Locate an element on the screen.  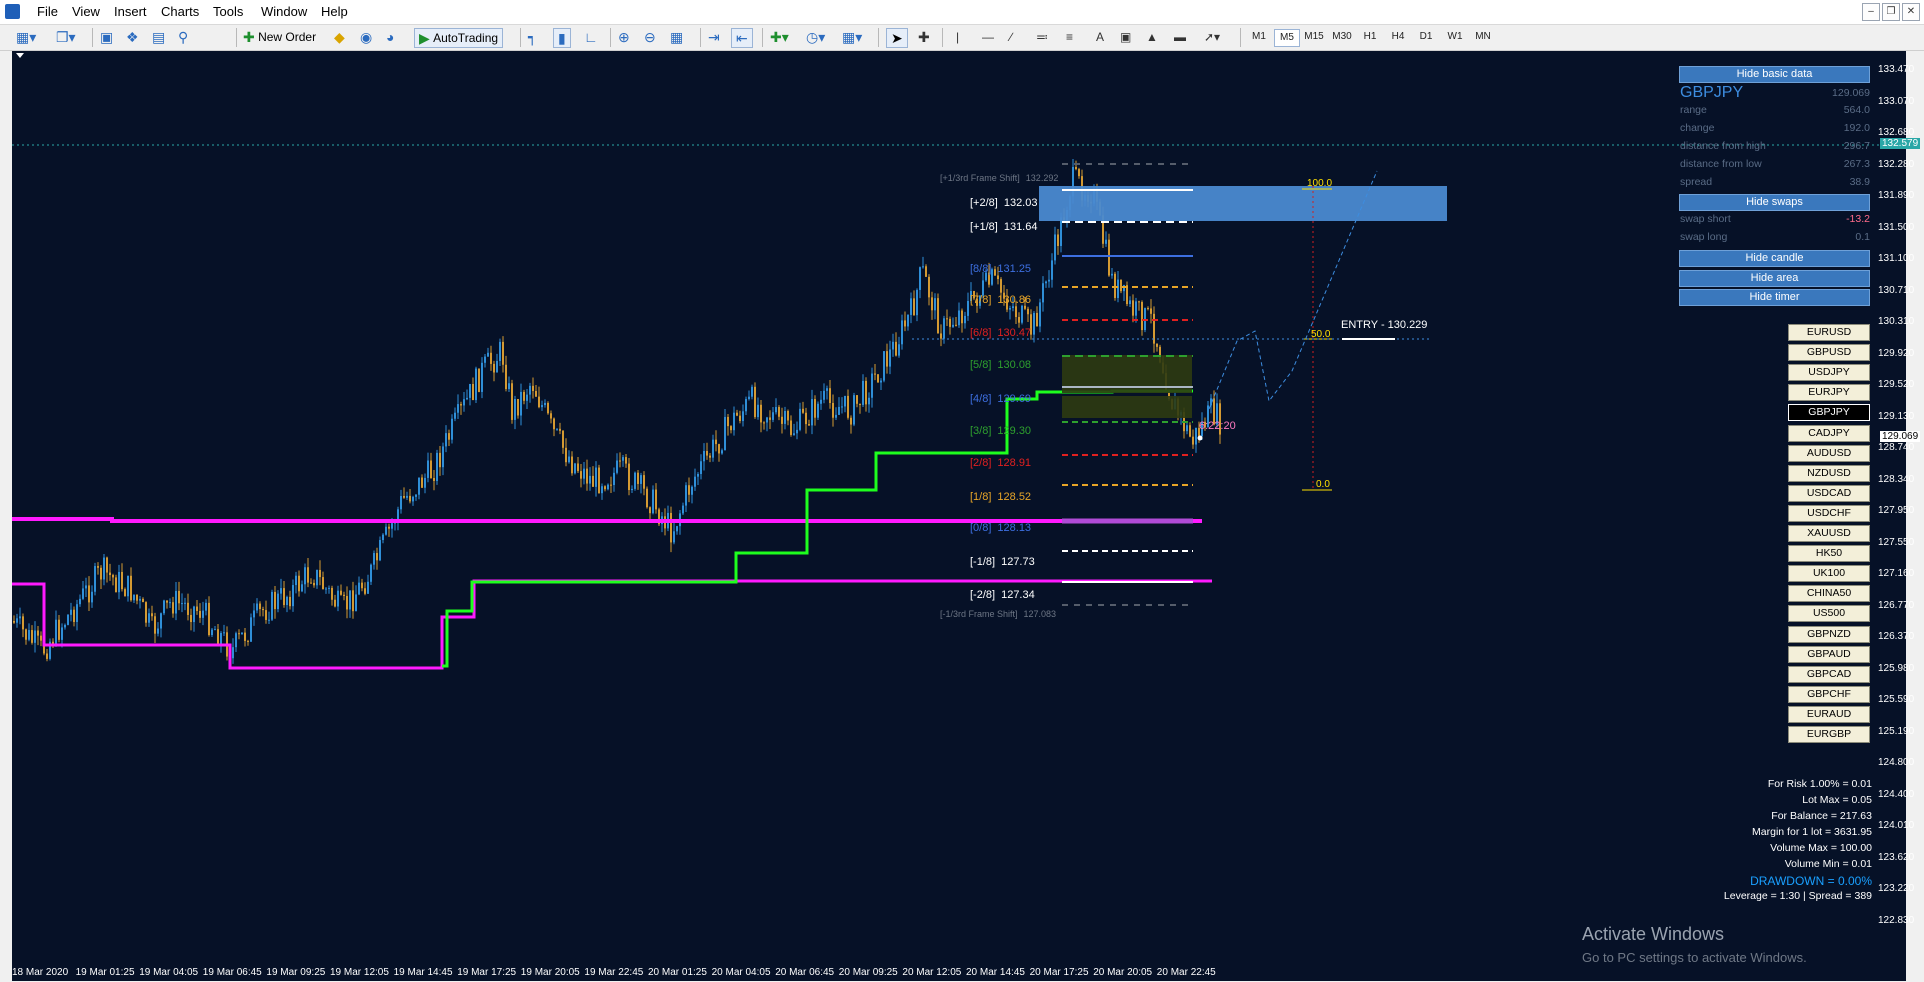
menu-file: File is located at coordinates (47, 11).